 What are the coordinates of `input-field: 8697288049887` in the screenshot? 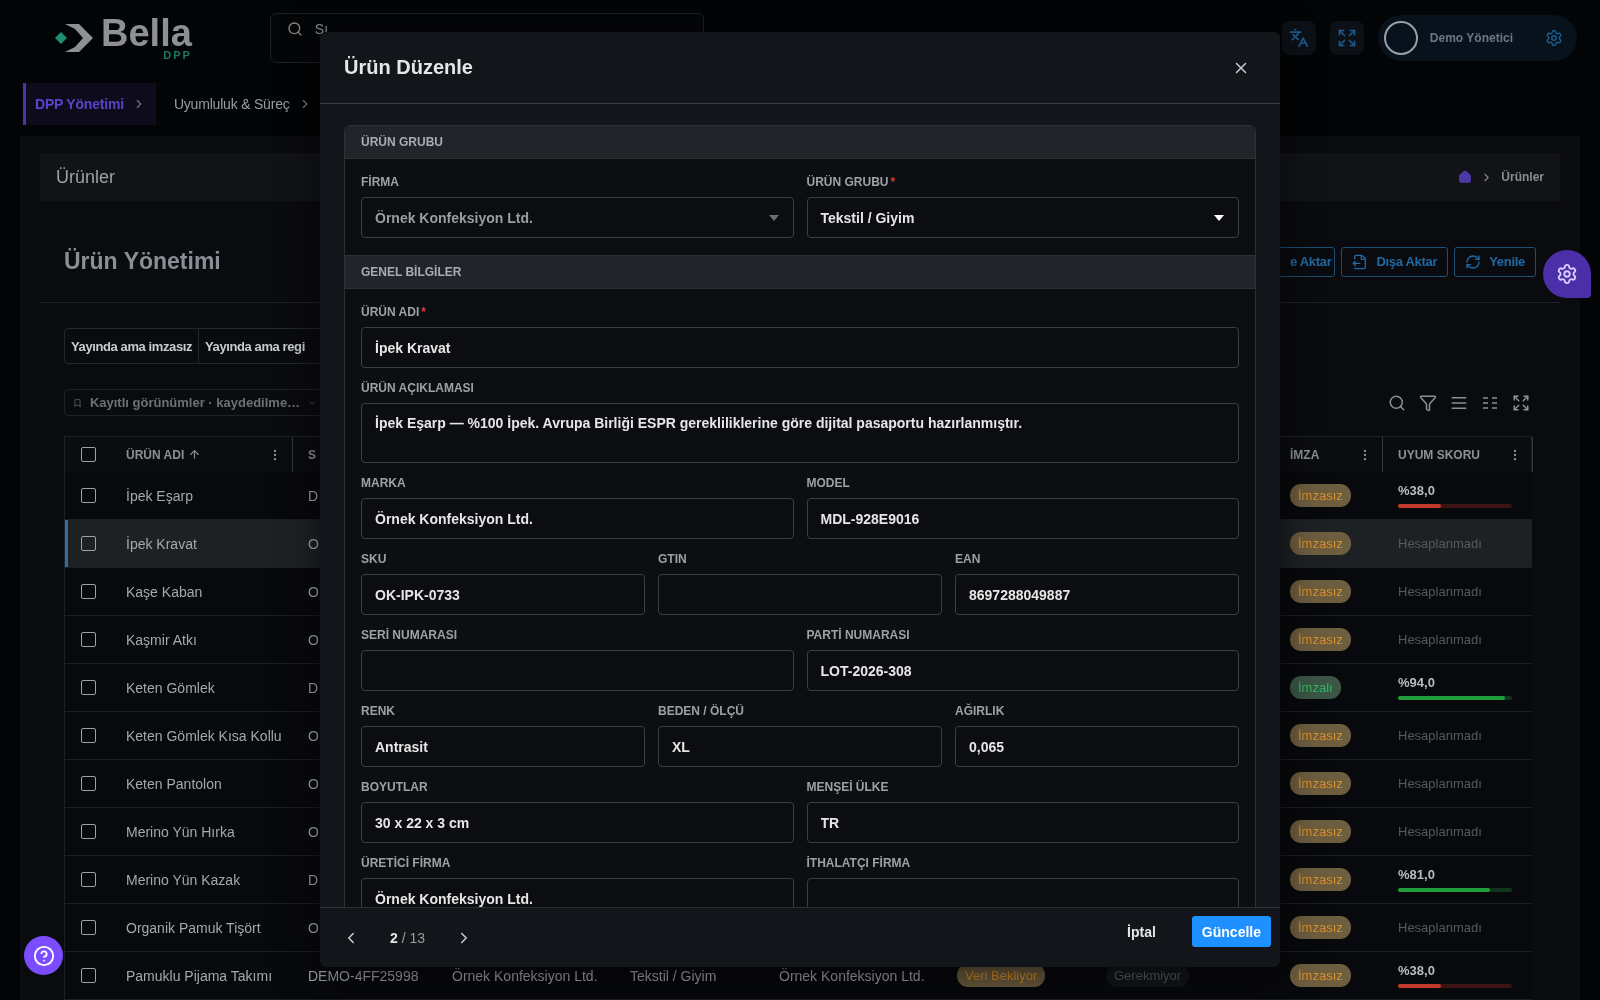 It's located at (1097, 594).